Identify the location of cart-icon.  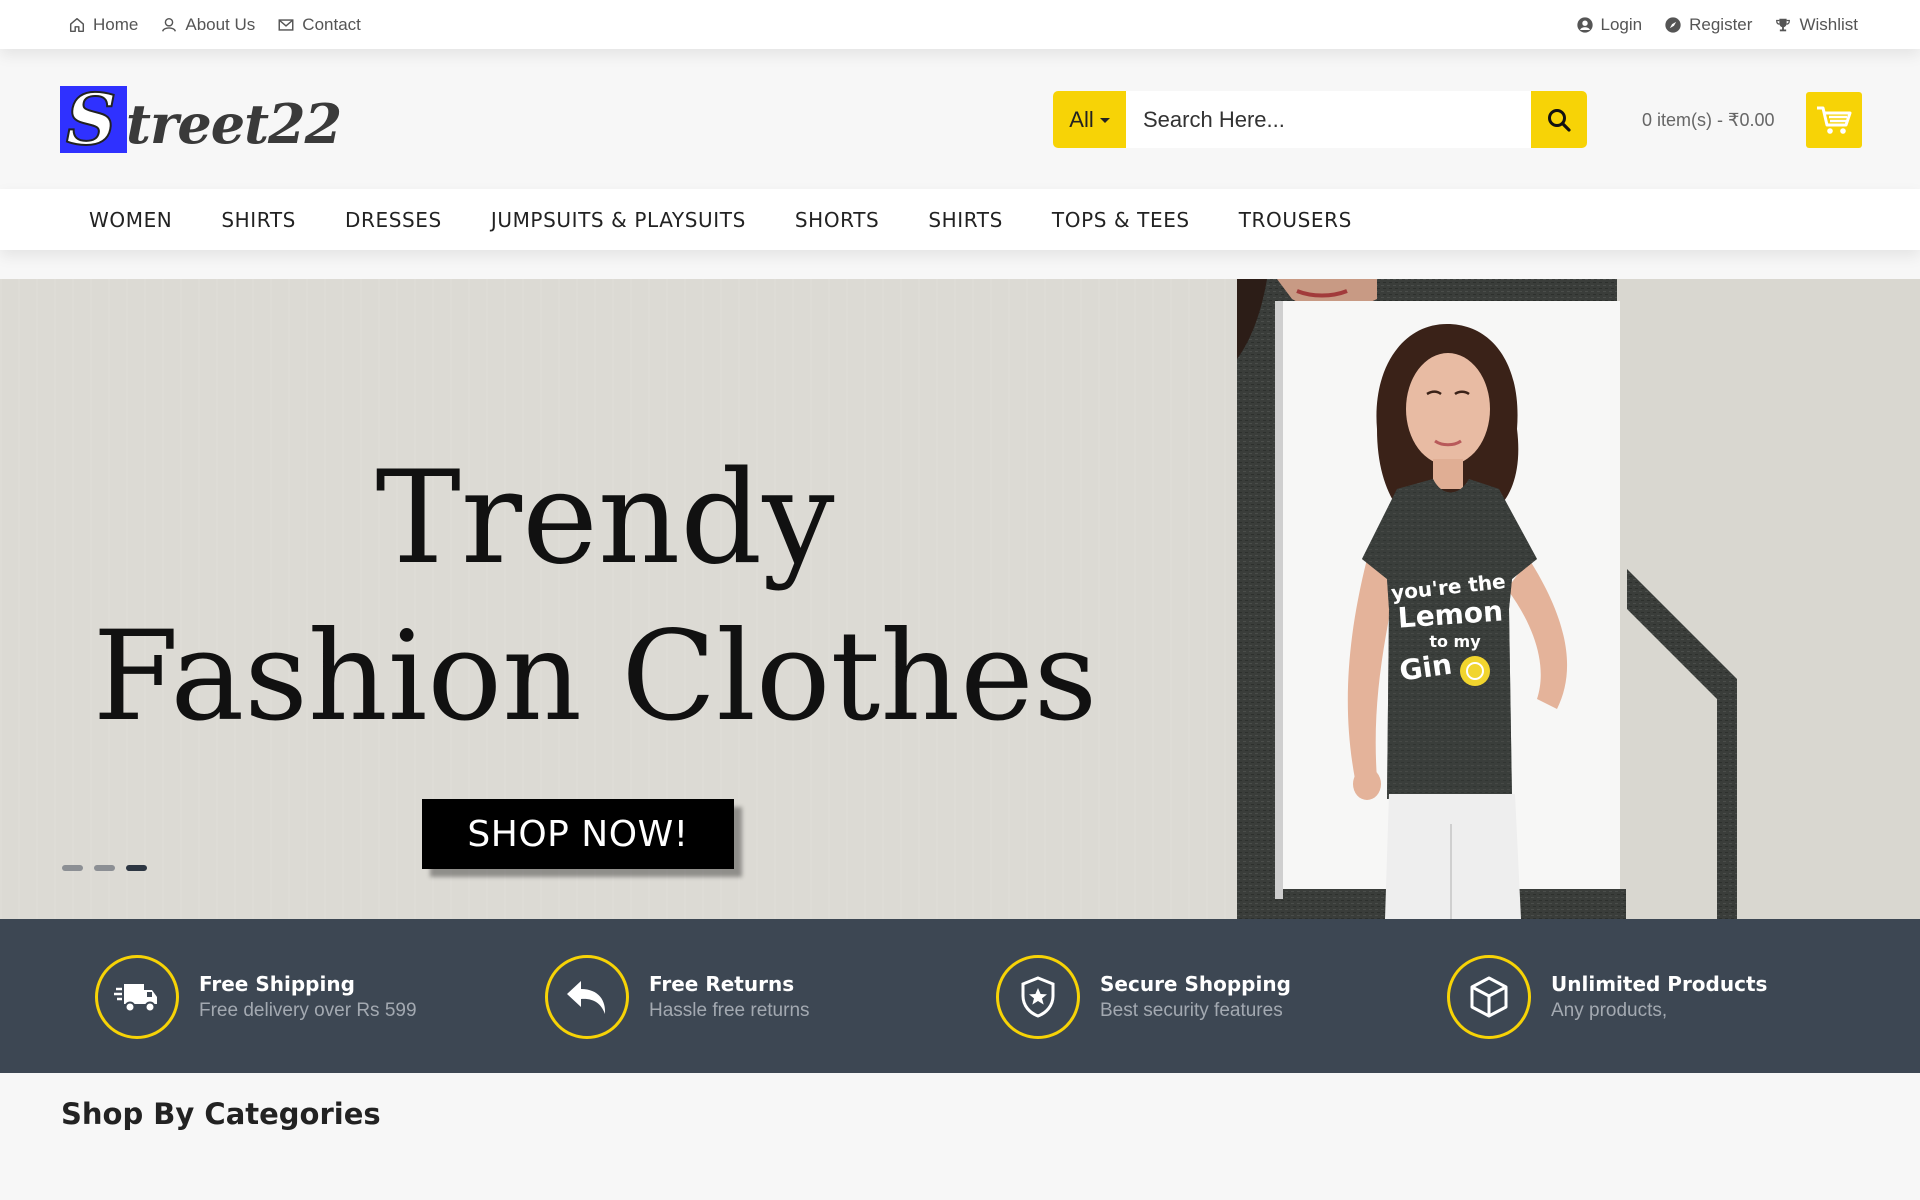
(1834, 120).